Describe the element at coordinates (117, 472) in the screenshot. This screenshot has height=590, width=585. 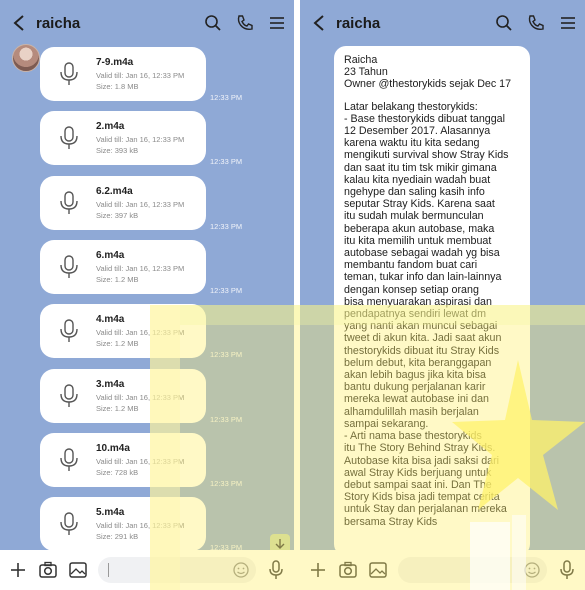
I see `file-size: Size: 728 kB` at that location.